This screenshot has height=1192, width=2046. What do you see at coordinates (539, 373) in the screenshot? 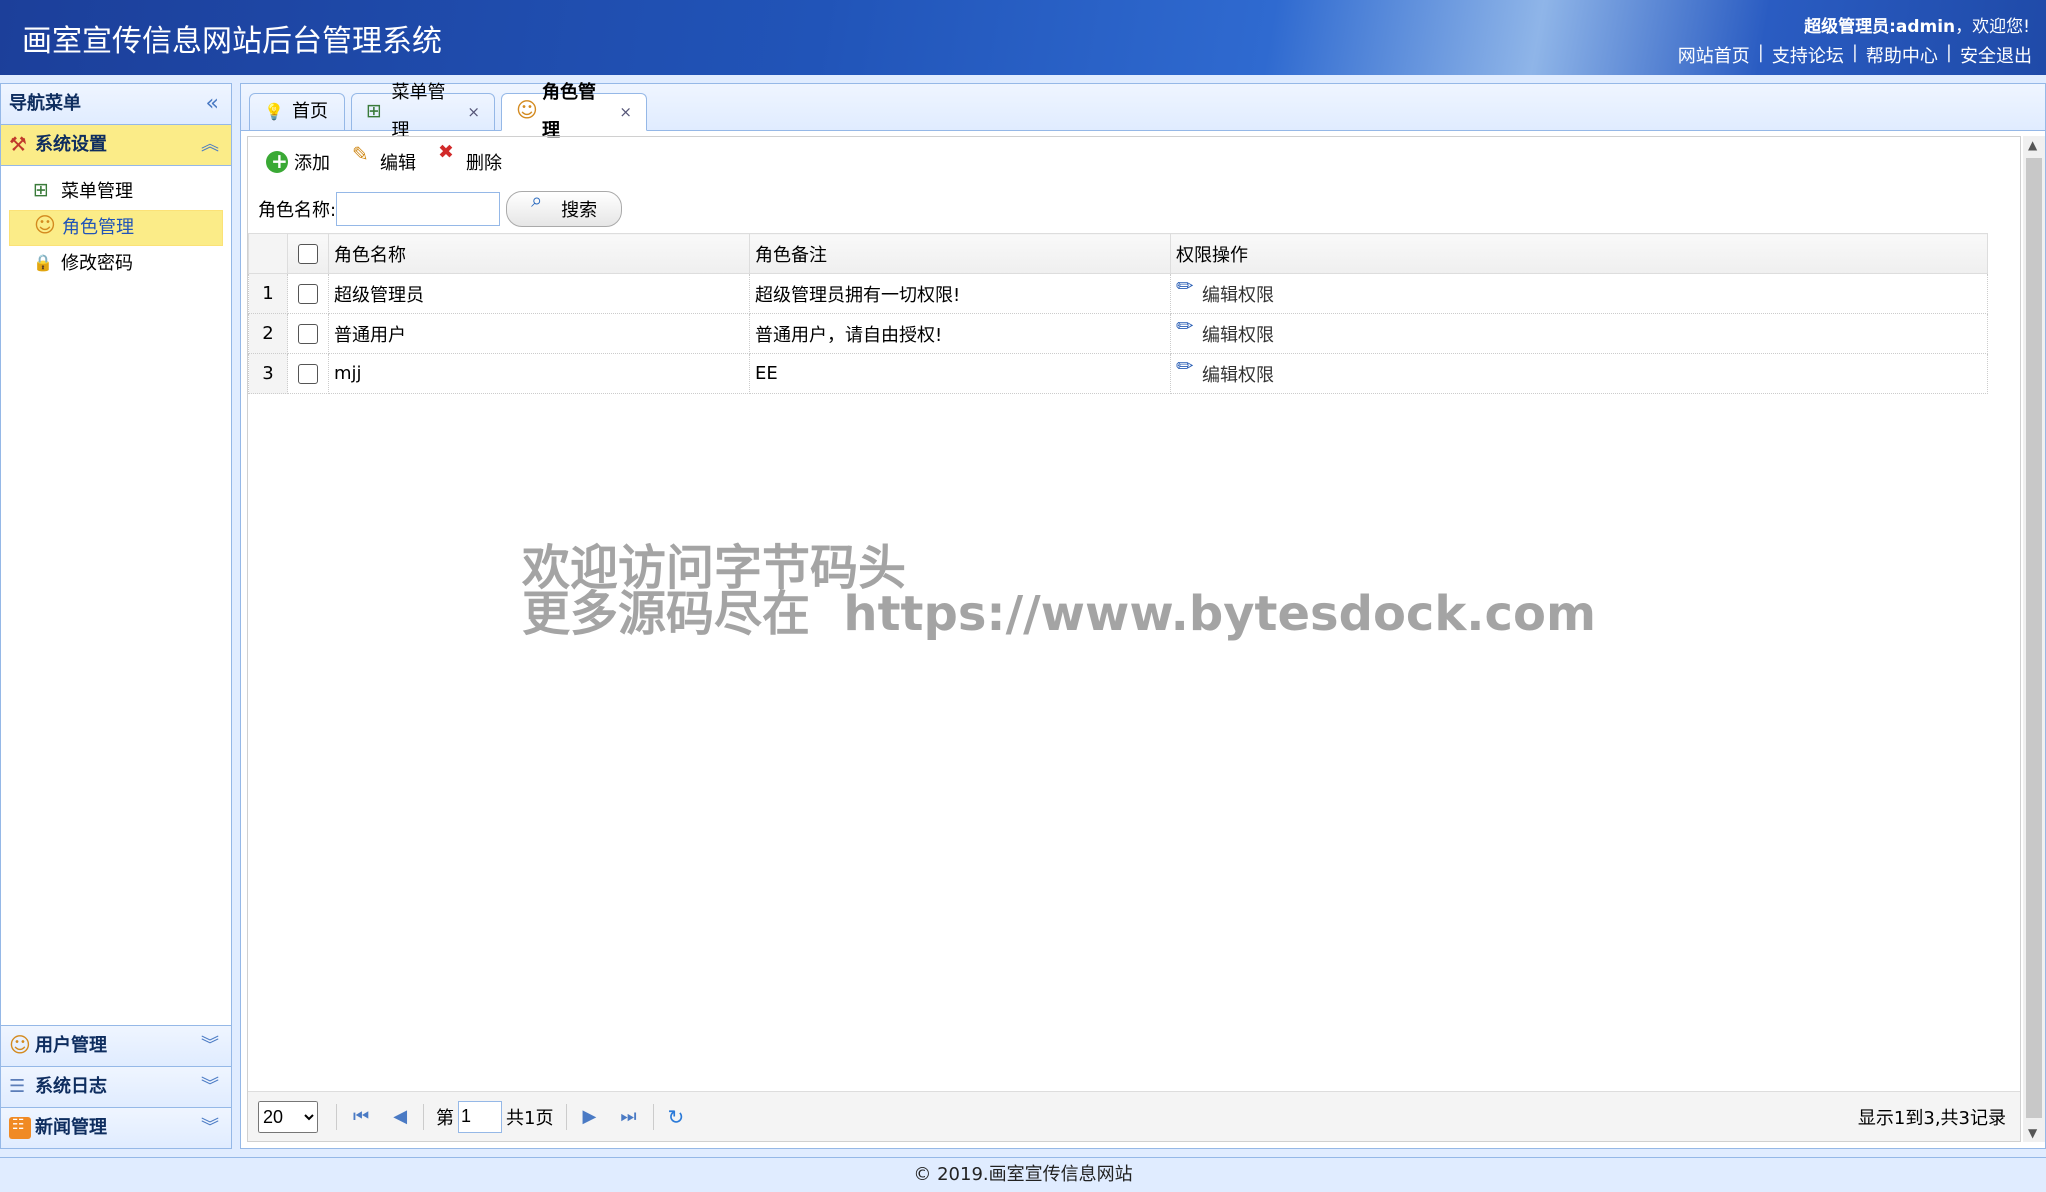
I see `role-name-cell: mjj` at bounding box center [539, 373].